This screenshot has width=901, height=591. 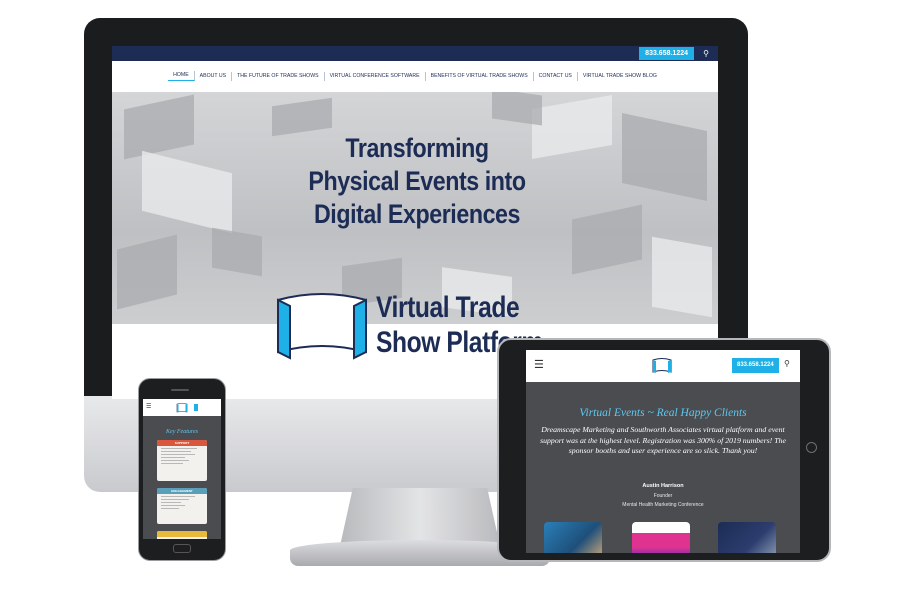 What do you see at coordinates (420, 517) in the screenshot?
I see `desktop-monitor-stand` at bounding box center [420, 517].